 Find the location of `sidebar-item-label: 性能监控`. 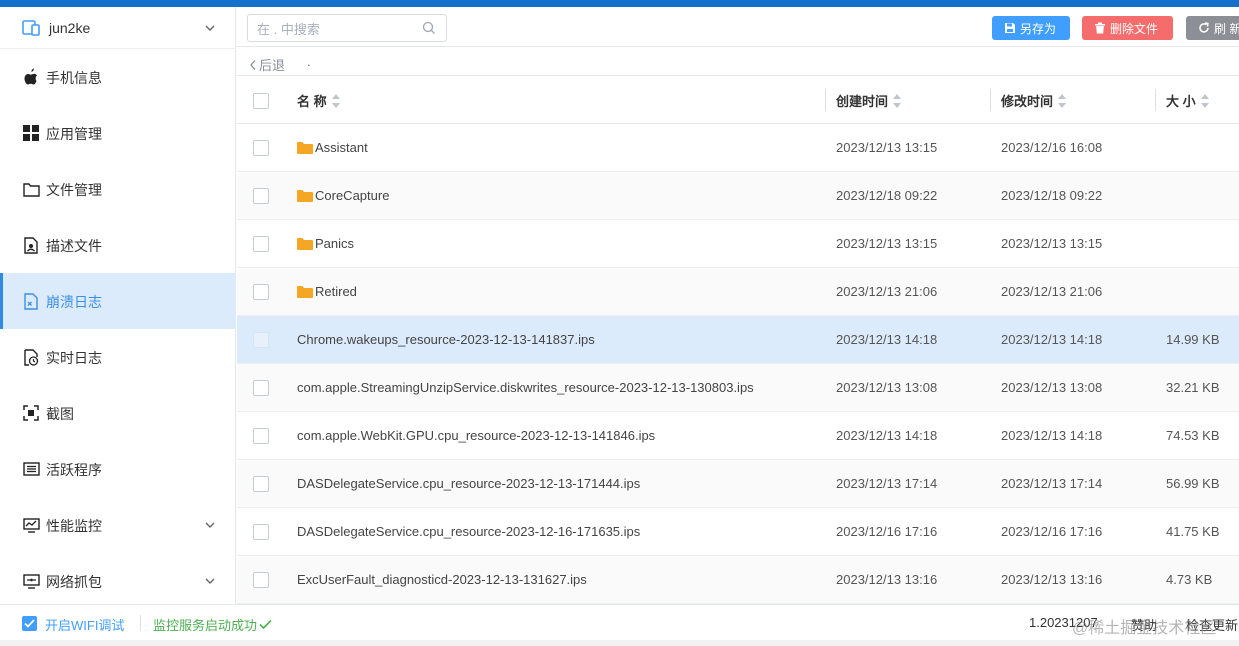

sidebar-item-label: 性能监控 is located at coordinates (74, 526).